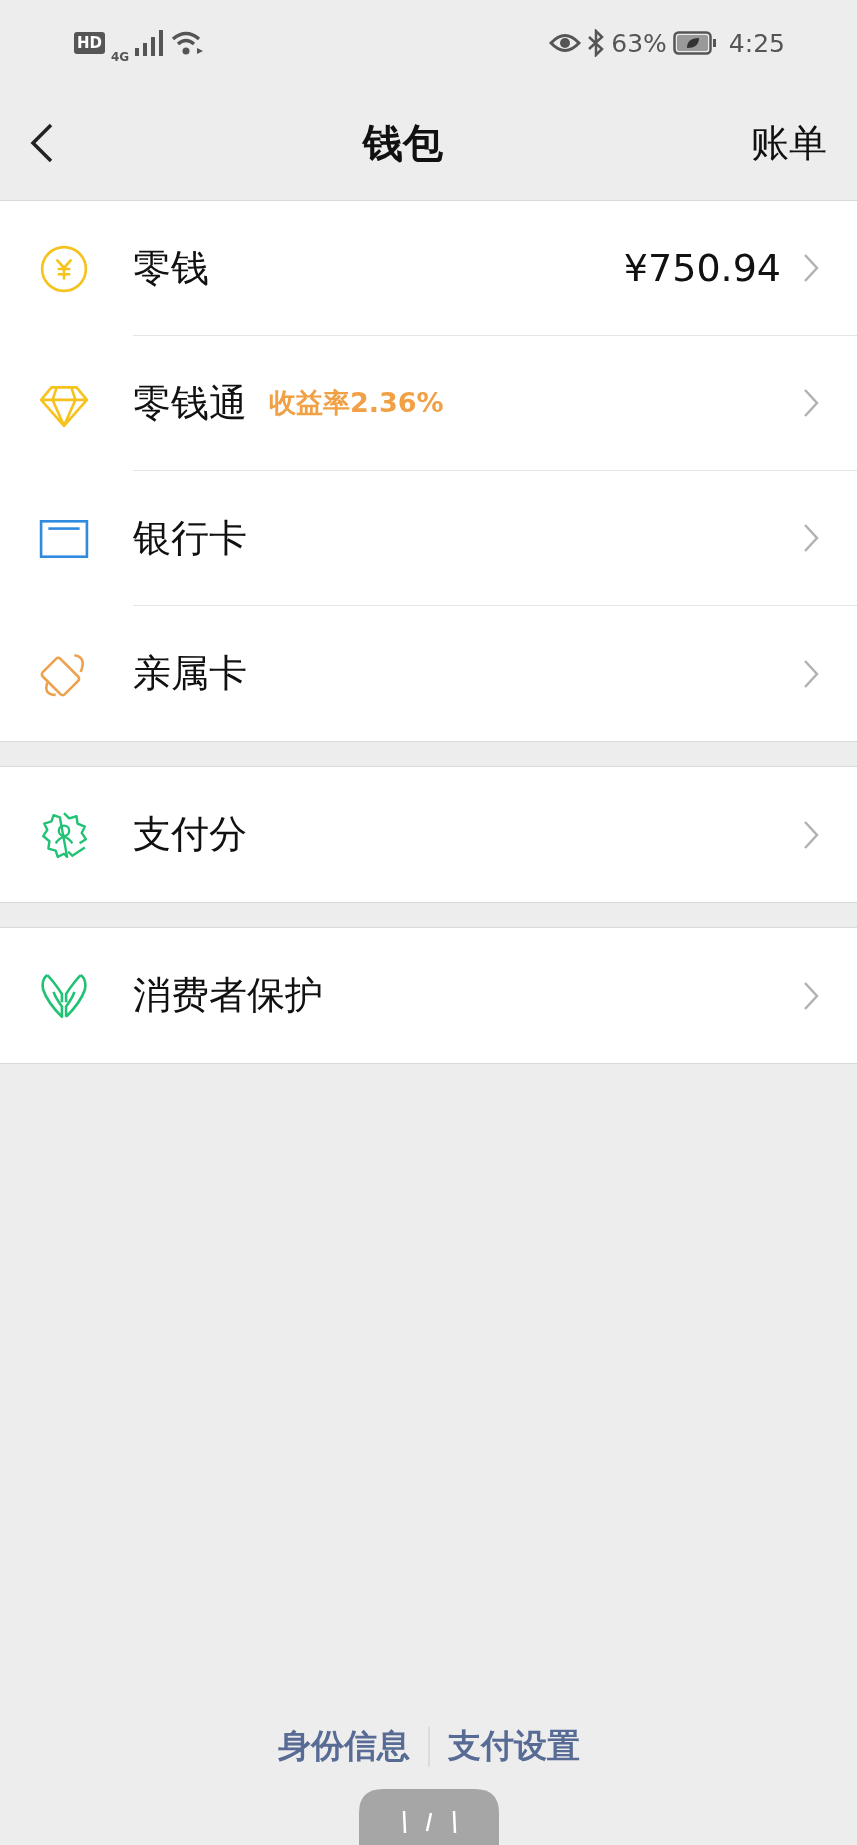 The height and width of the screenshot is (1845, 857). Describe the element at coordinates (190, 403) in the screenshot. I see `item-label: 零钱通` at that location.